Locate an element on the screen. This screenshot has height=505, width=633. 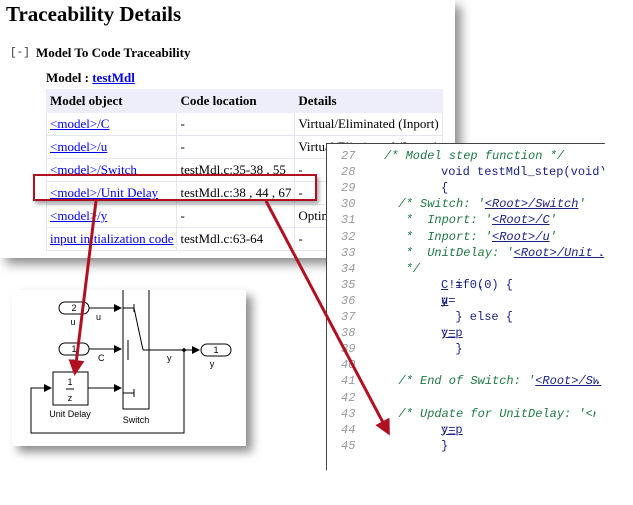
model-object-link: input initialization code is located at coordinates (111, 238).